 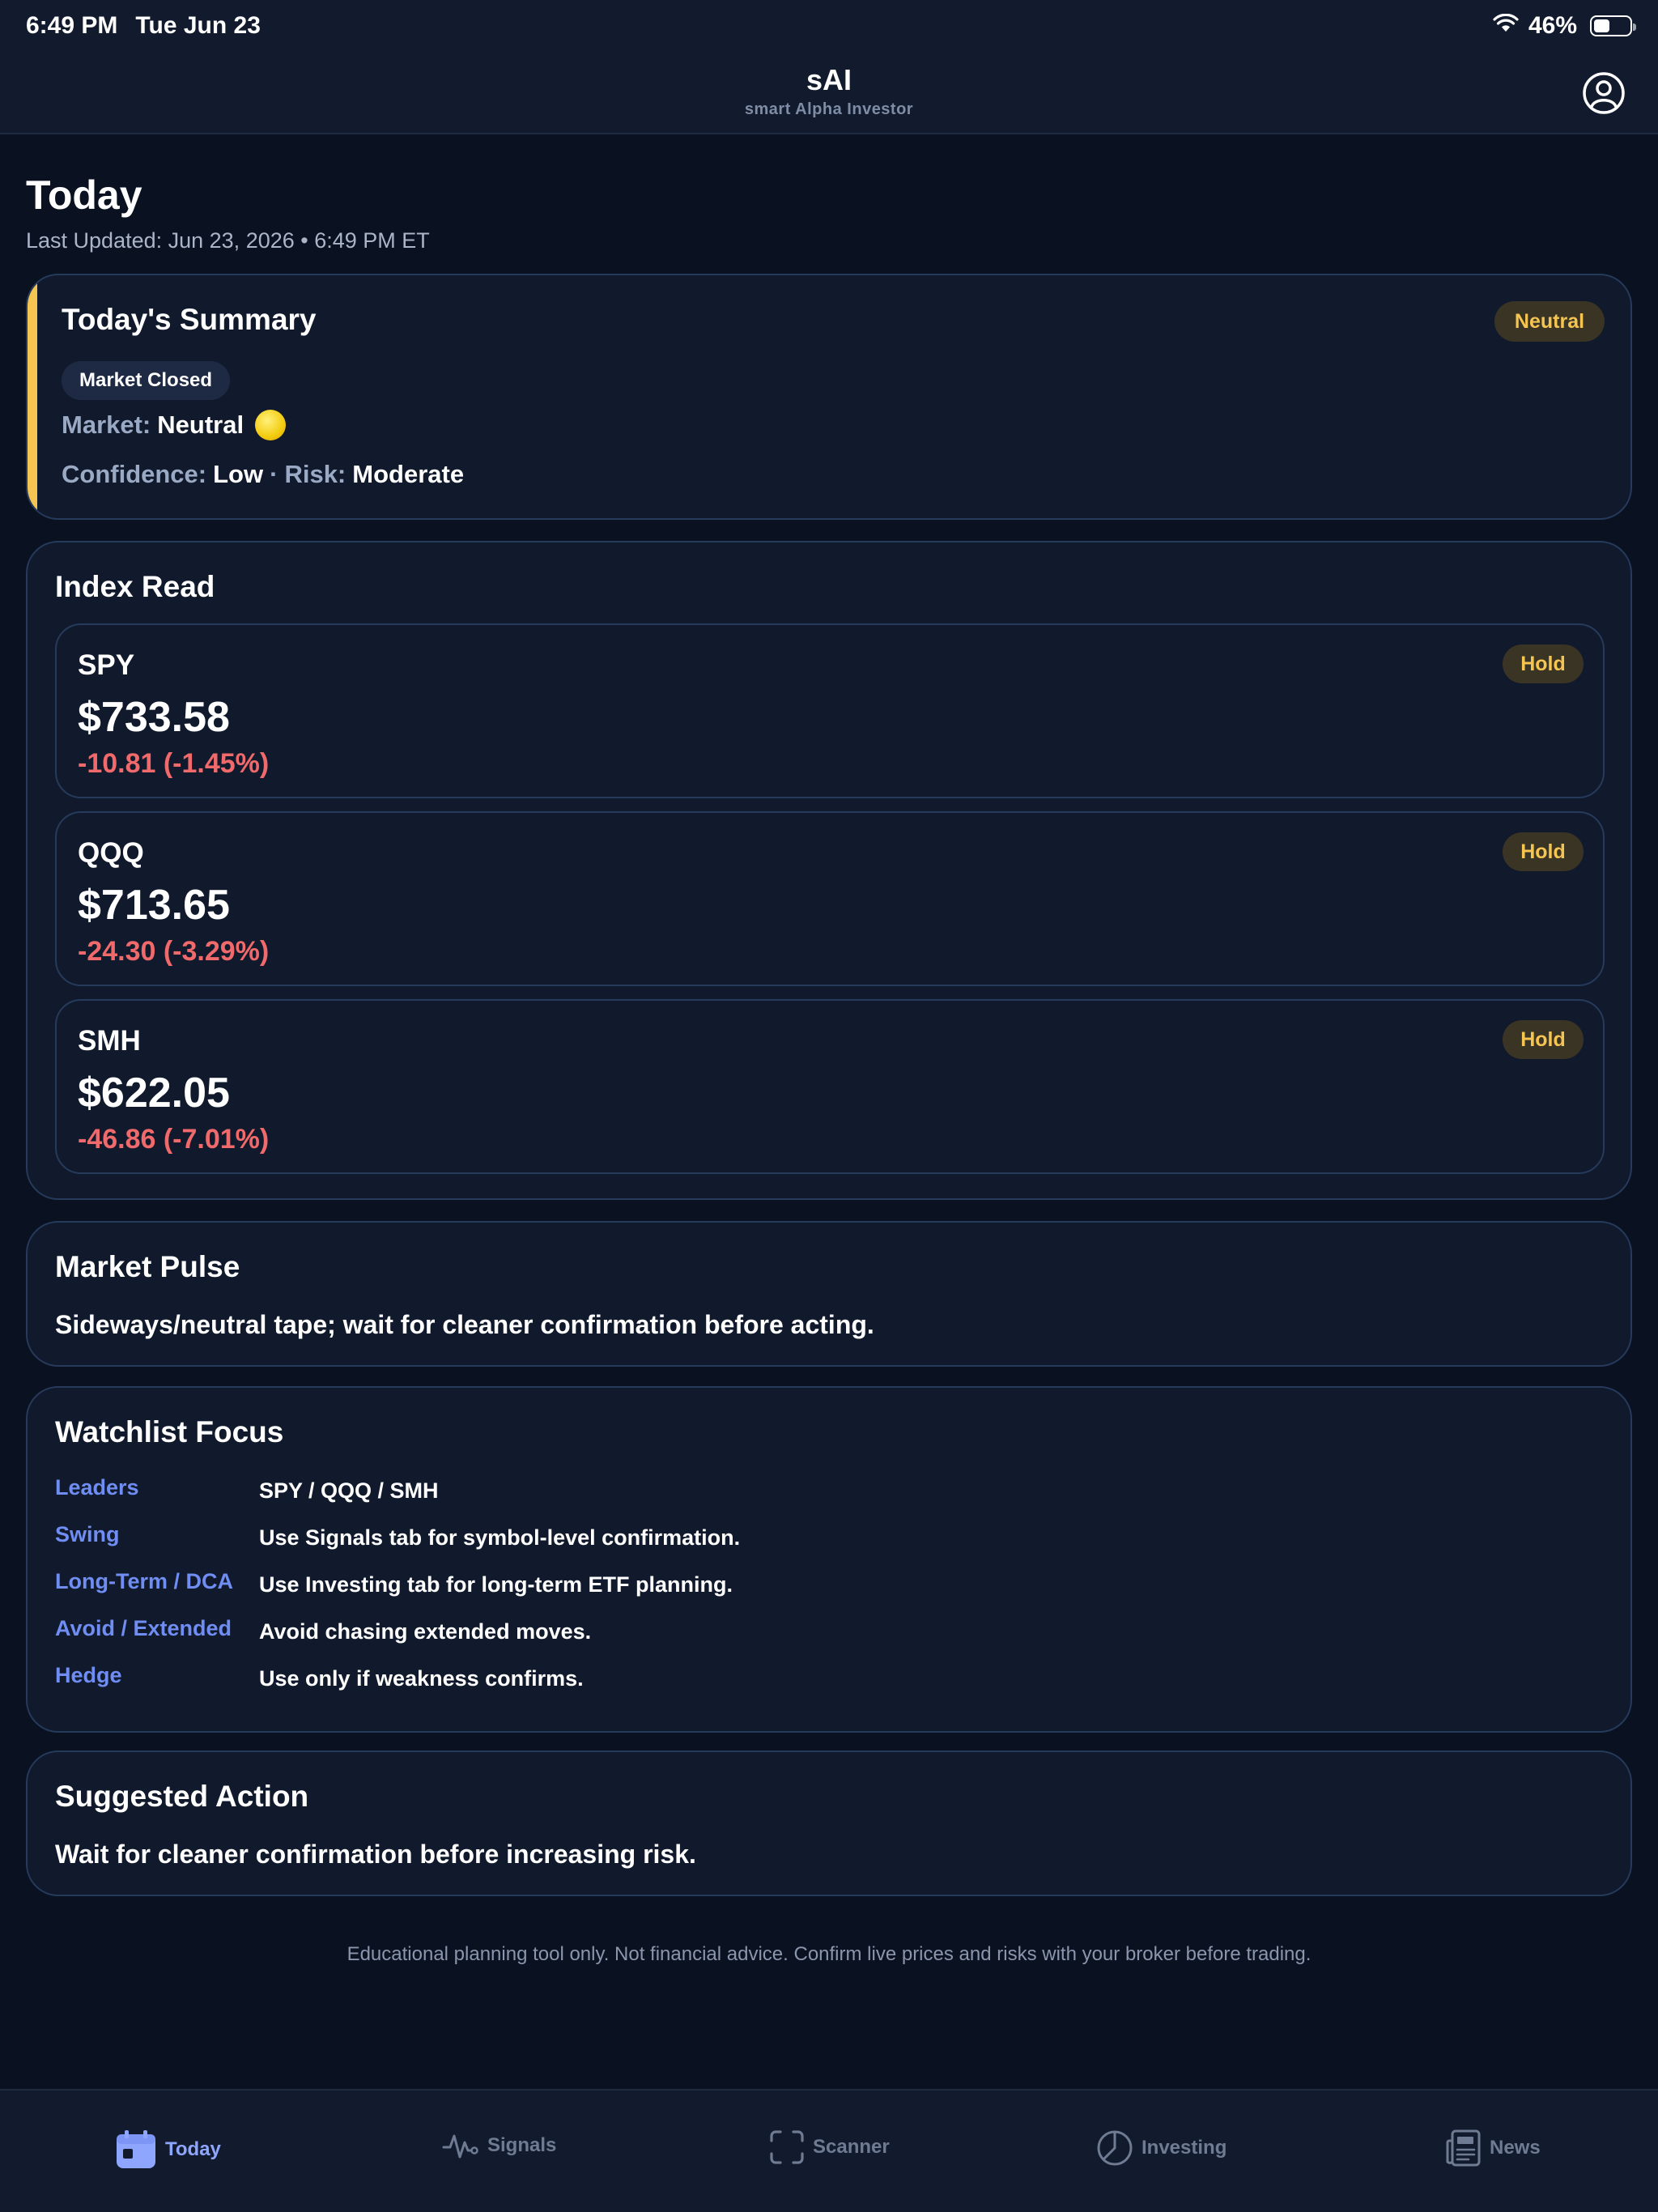 What do you see at coordinates (787, 2147) in the screenshot?
I see `scanner-icon` at bounding box center [787, 2147].